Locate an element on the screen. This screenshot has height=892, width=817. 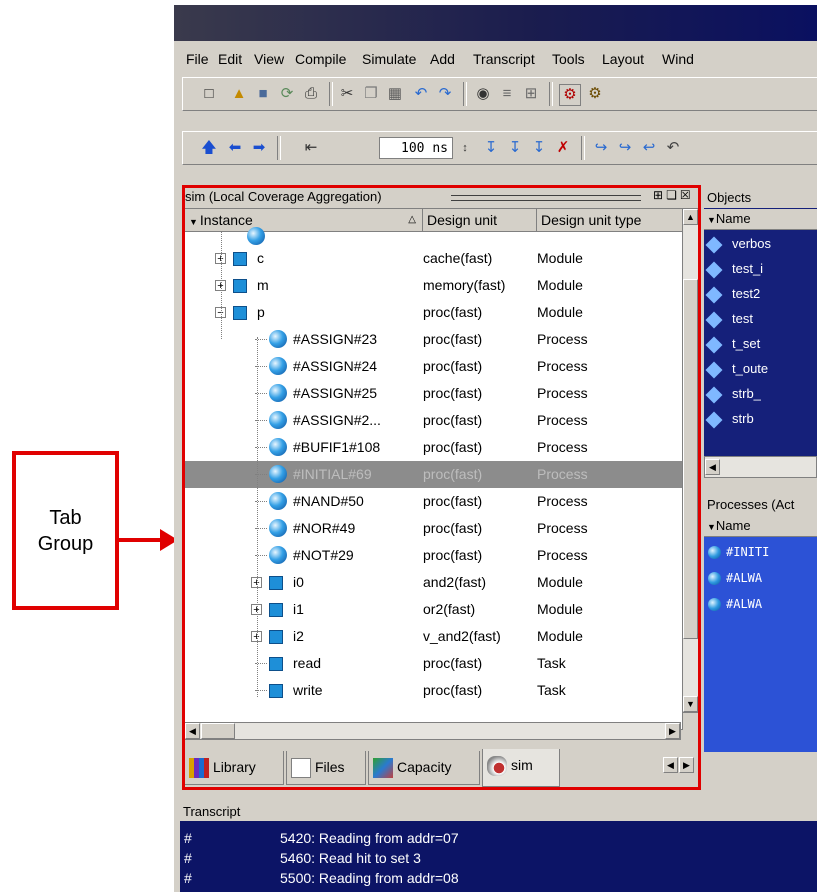
copy-icon: ❐ is located at coordinates (371, 94).